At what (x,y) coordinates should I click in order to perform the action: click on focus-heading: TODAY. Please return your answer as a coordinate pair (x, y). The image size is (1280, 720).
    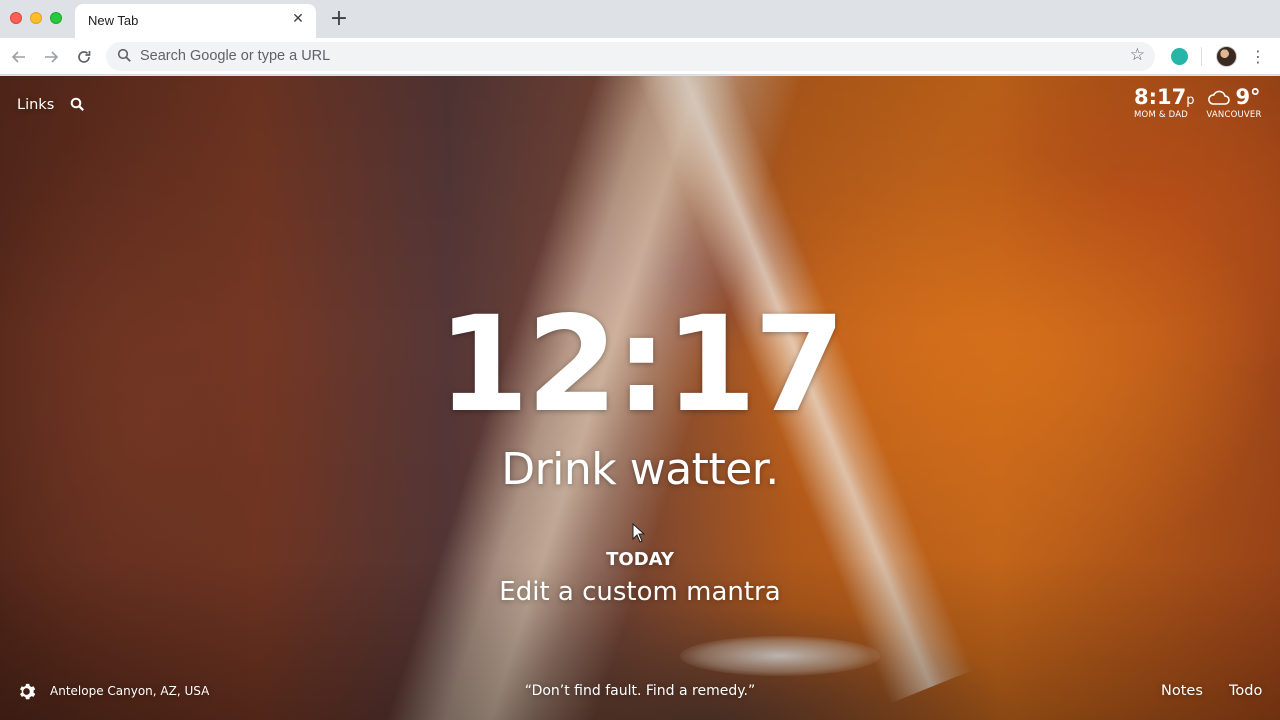
    Looking at the image, I should click on (640, 559).